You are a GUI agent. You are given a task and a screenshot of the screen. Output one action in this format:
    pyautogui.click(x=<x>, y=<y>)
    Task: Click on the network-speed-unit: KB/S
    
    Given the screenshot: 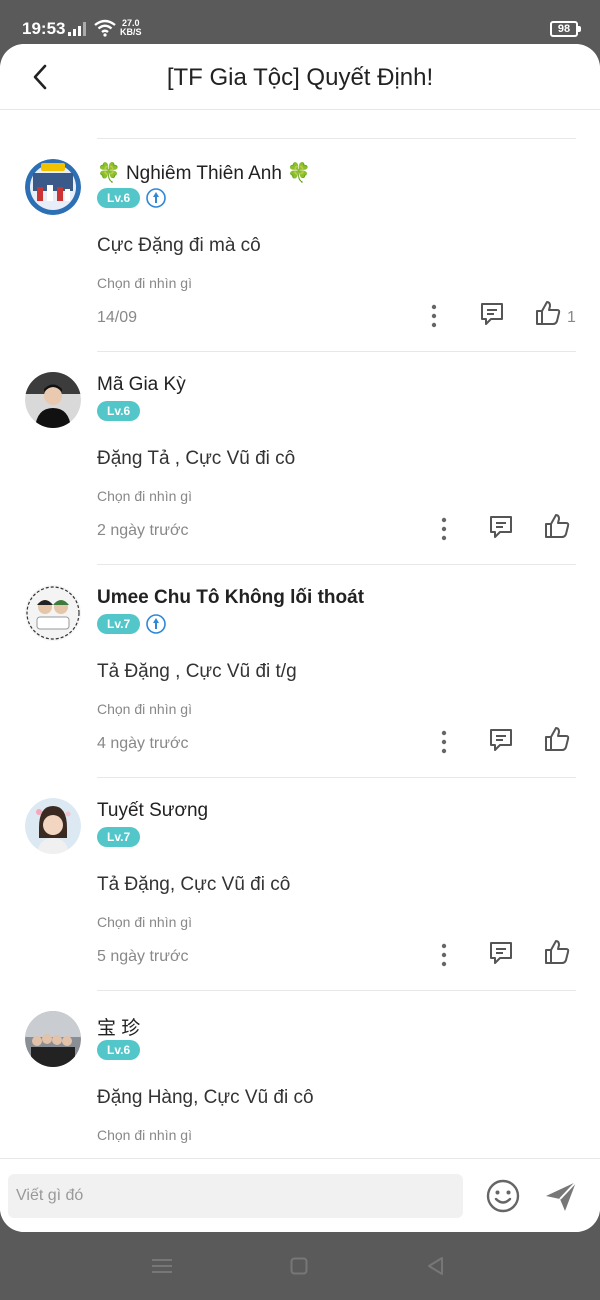 What is the action you would take?
    pyautogui.click(x=131, y=32)
    